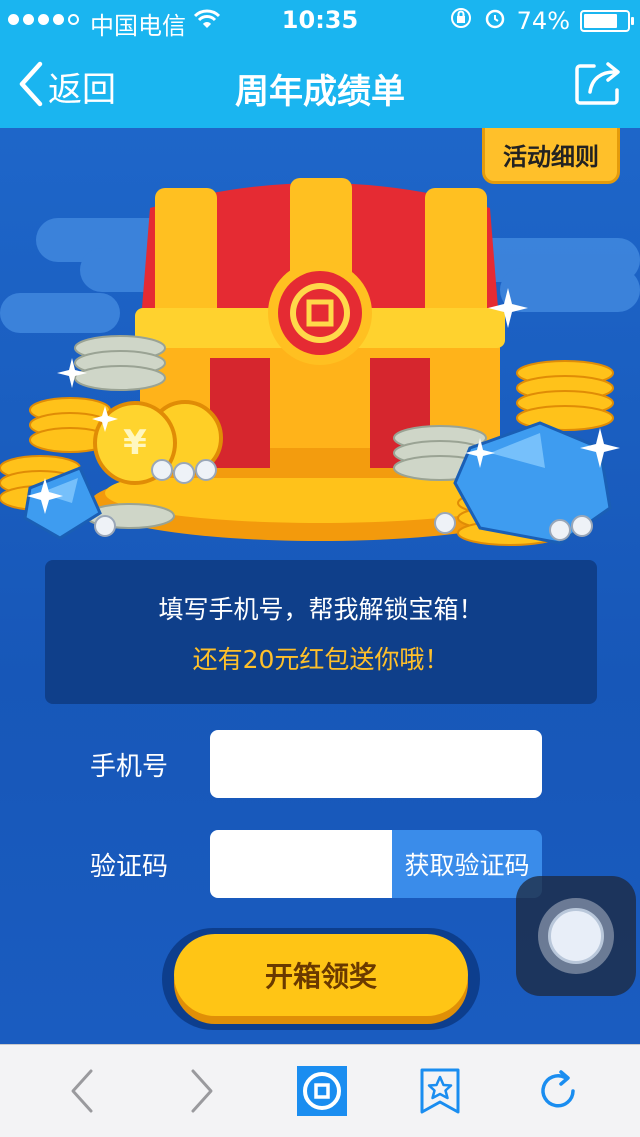 This screenshot has height=1137, width=640. I want to click on battery-icon, so click(607, 21).